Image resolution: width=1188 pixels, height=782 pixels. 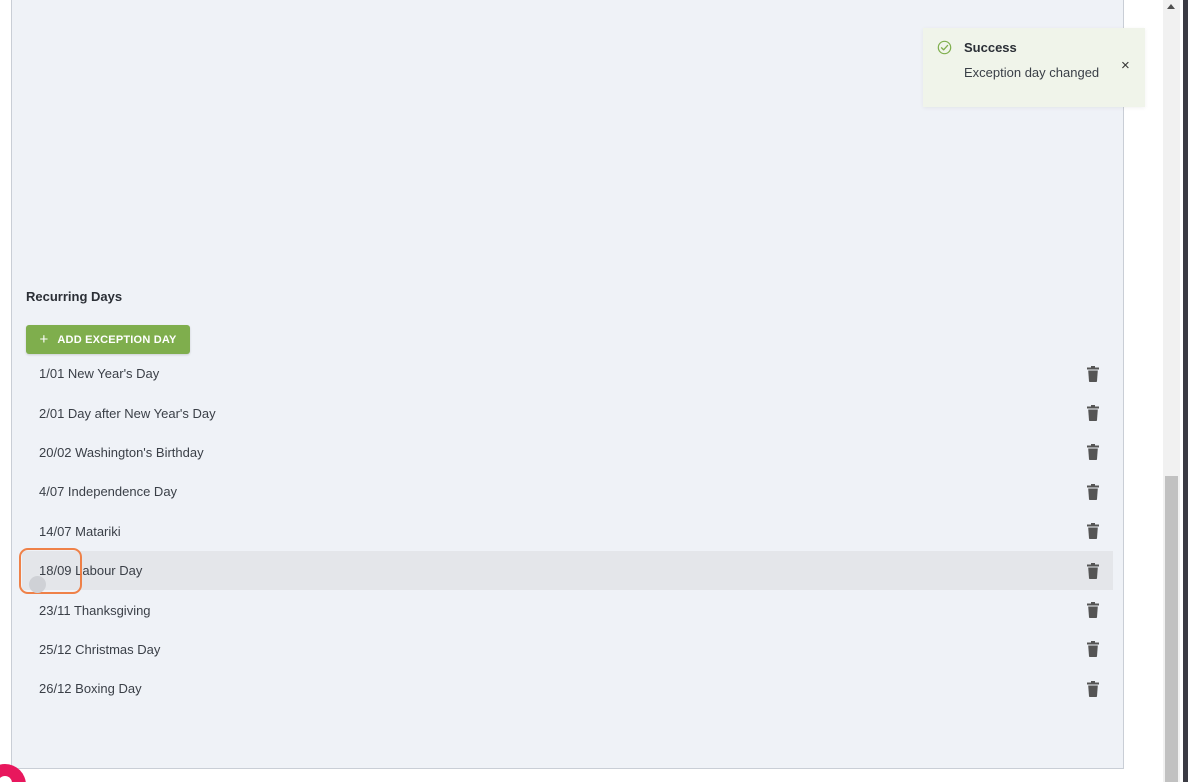 What do you see at coordinates (37, 584) in the screenshot?
I see `cursor-indicator` at bounding box center [37, 584].